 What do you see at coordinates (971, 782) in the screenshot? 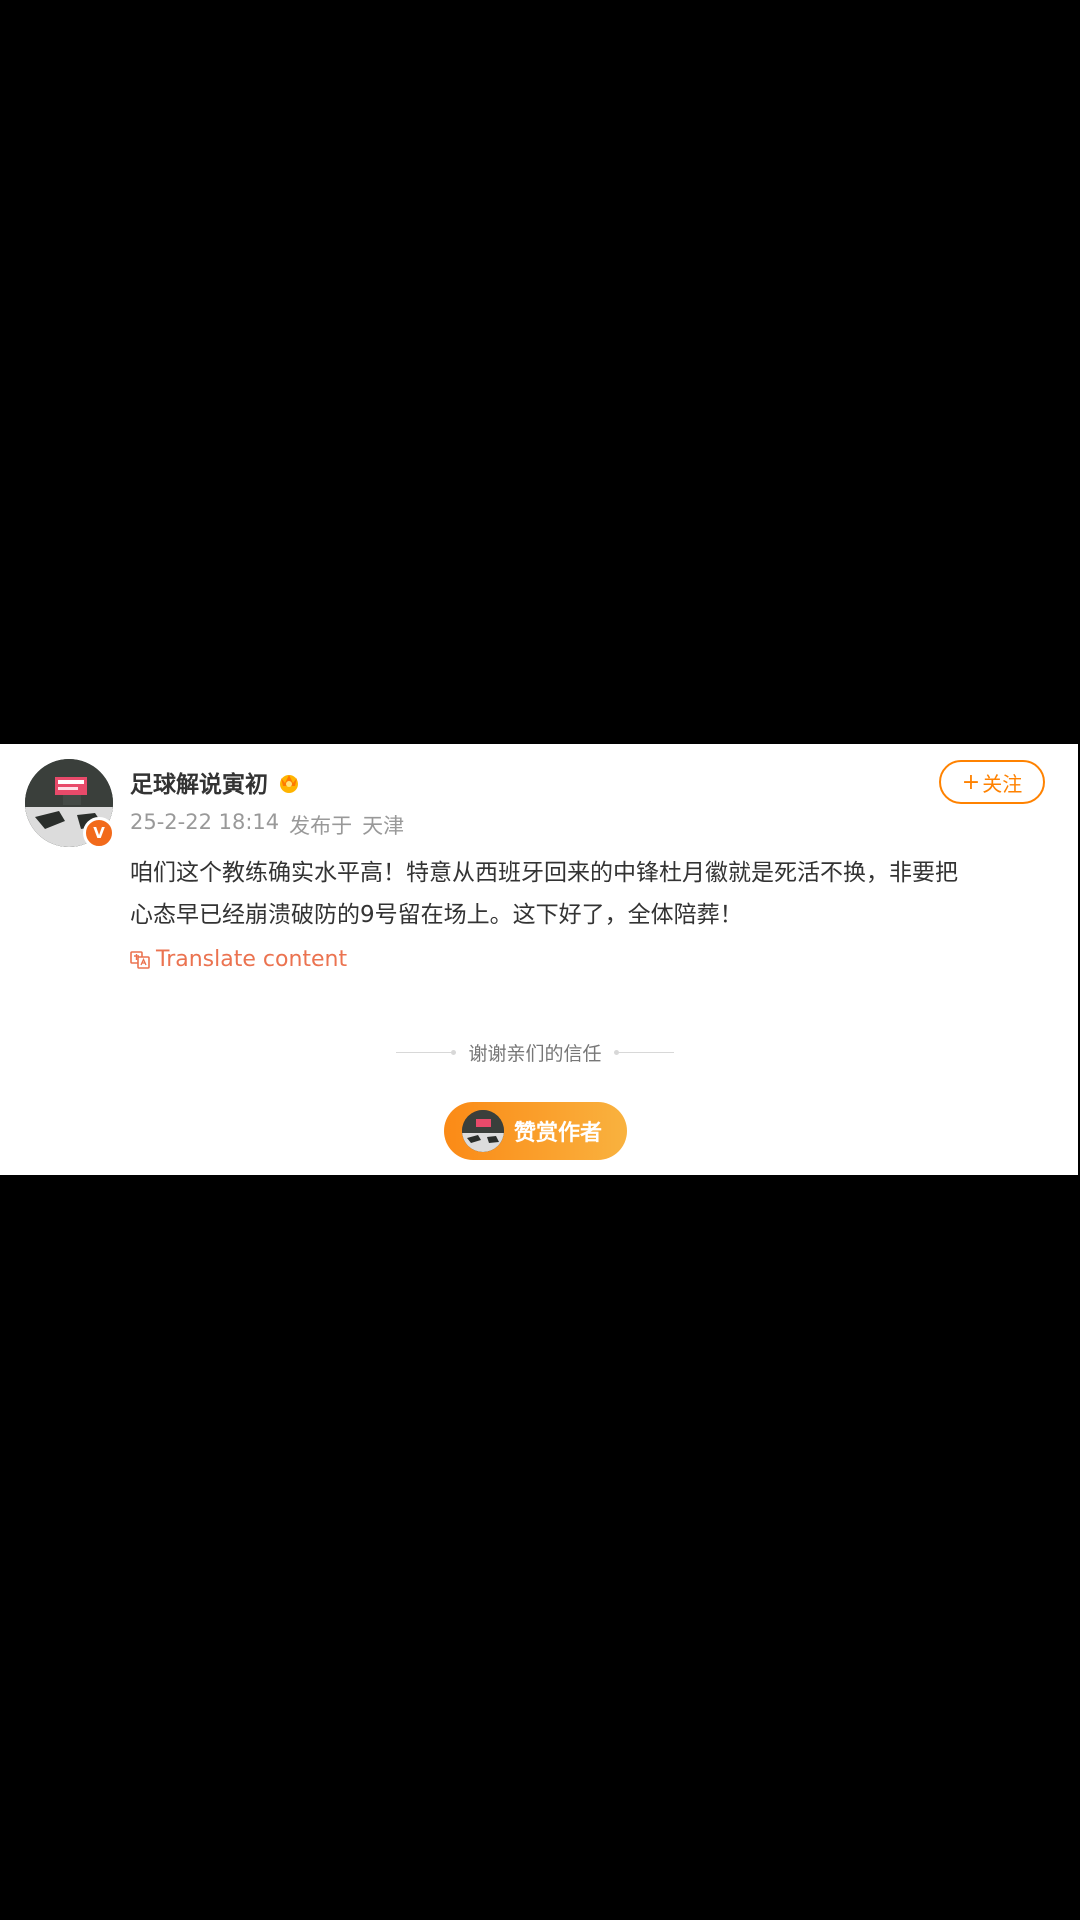
I see `plus-icon: +` at bounding box center [971, 782].